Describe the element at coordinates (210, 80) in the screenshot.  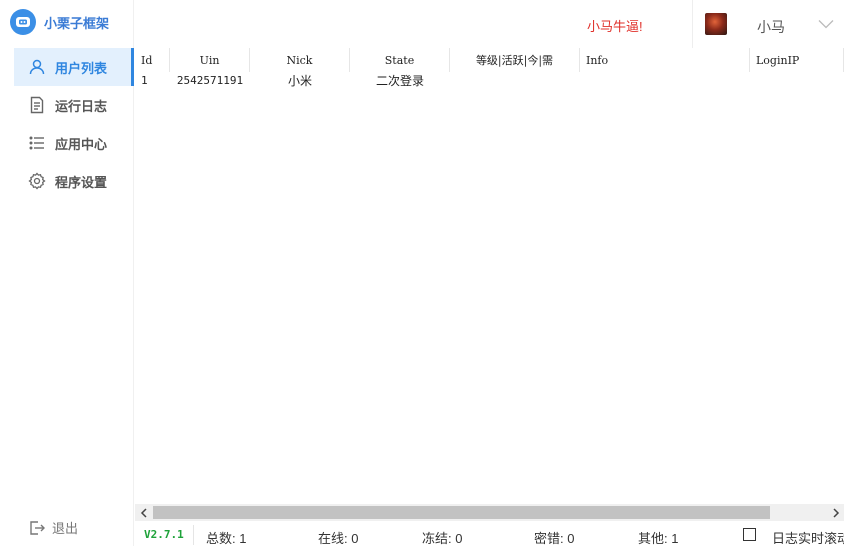
I see `cell-uin: 2542571191` at that location.